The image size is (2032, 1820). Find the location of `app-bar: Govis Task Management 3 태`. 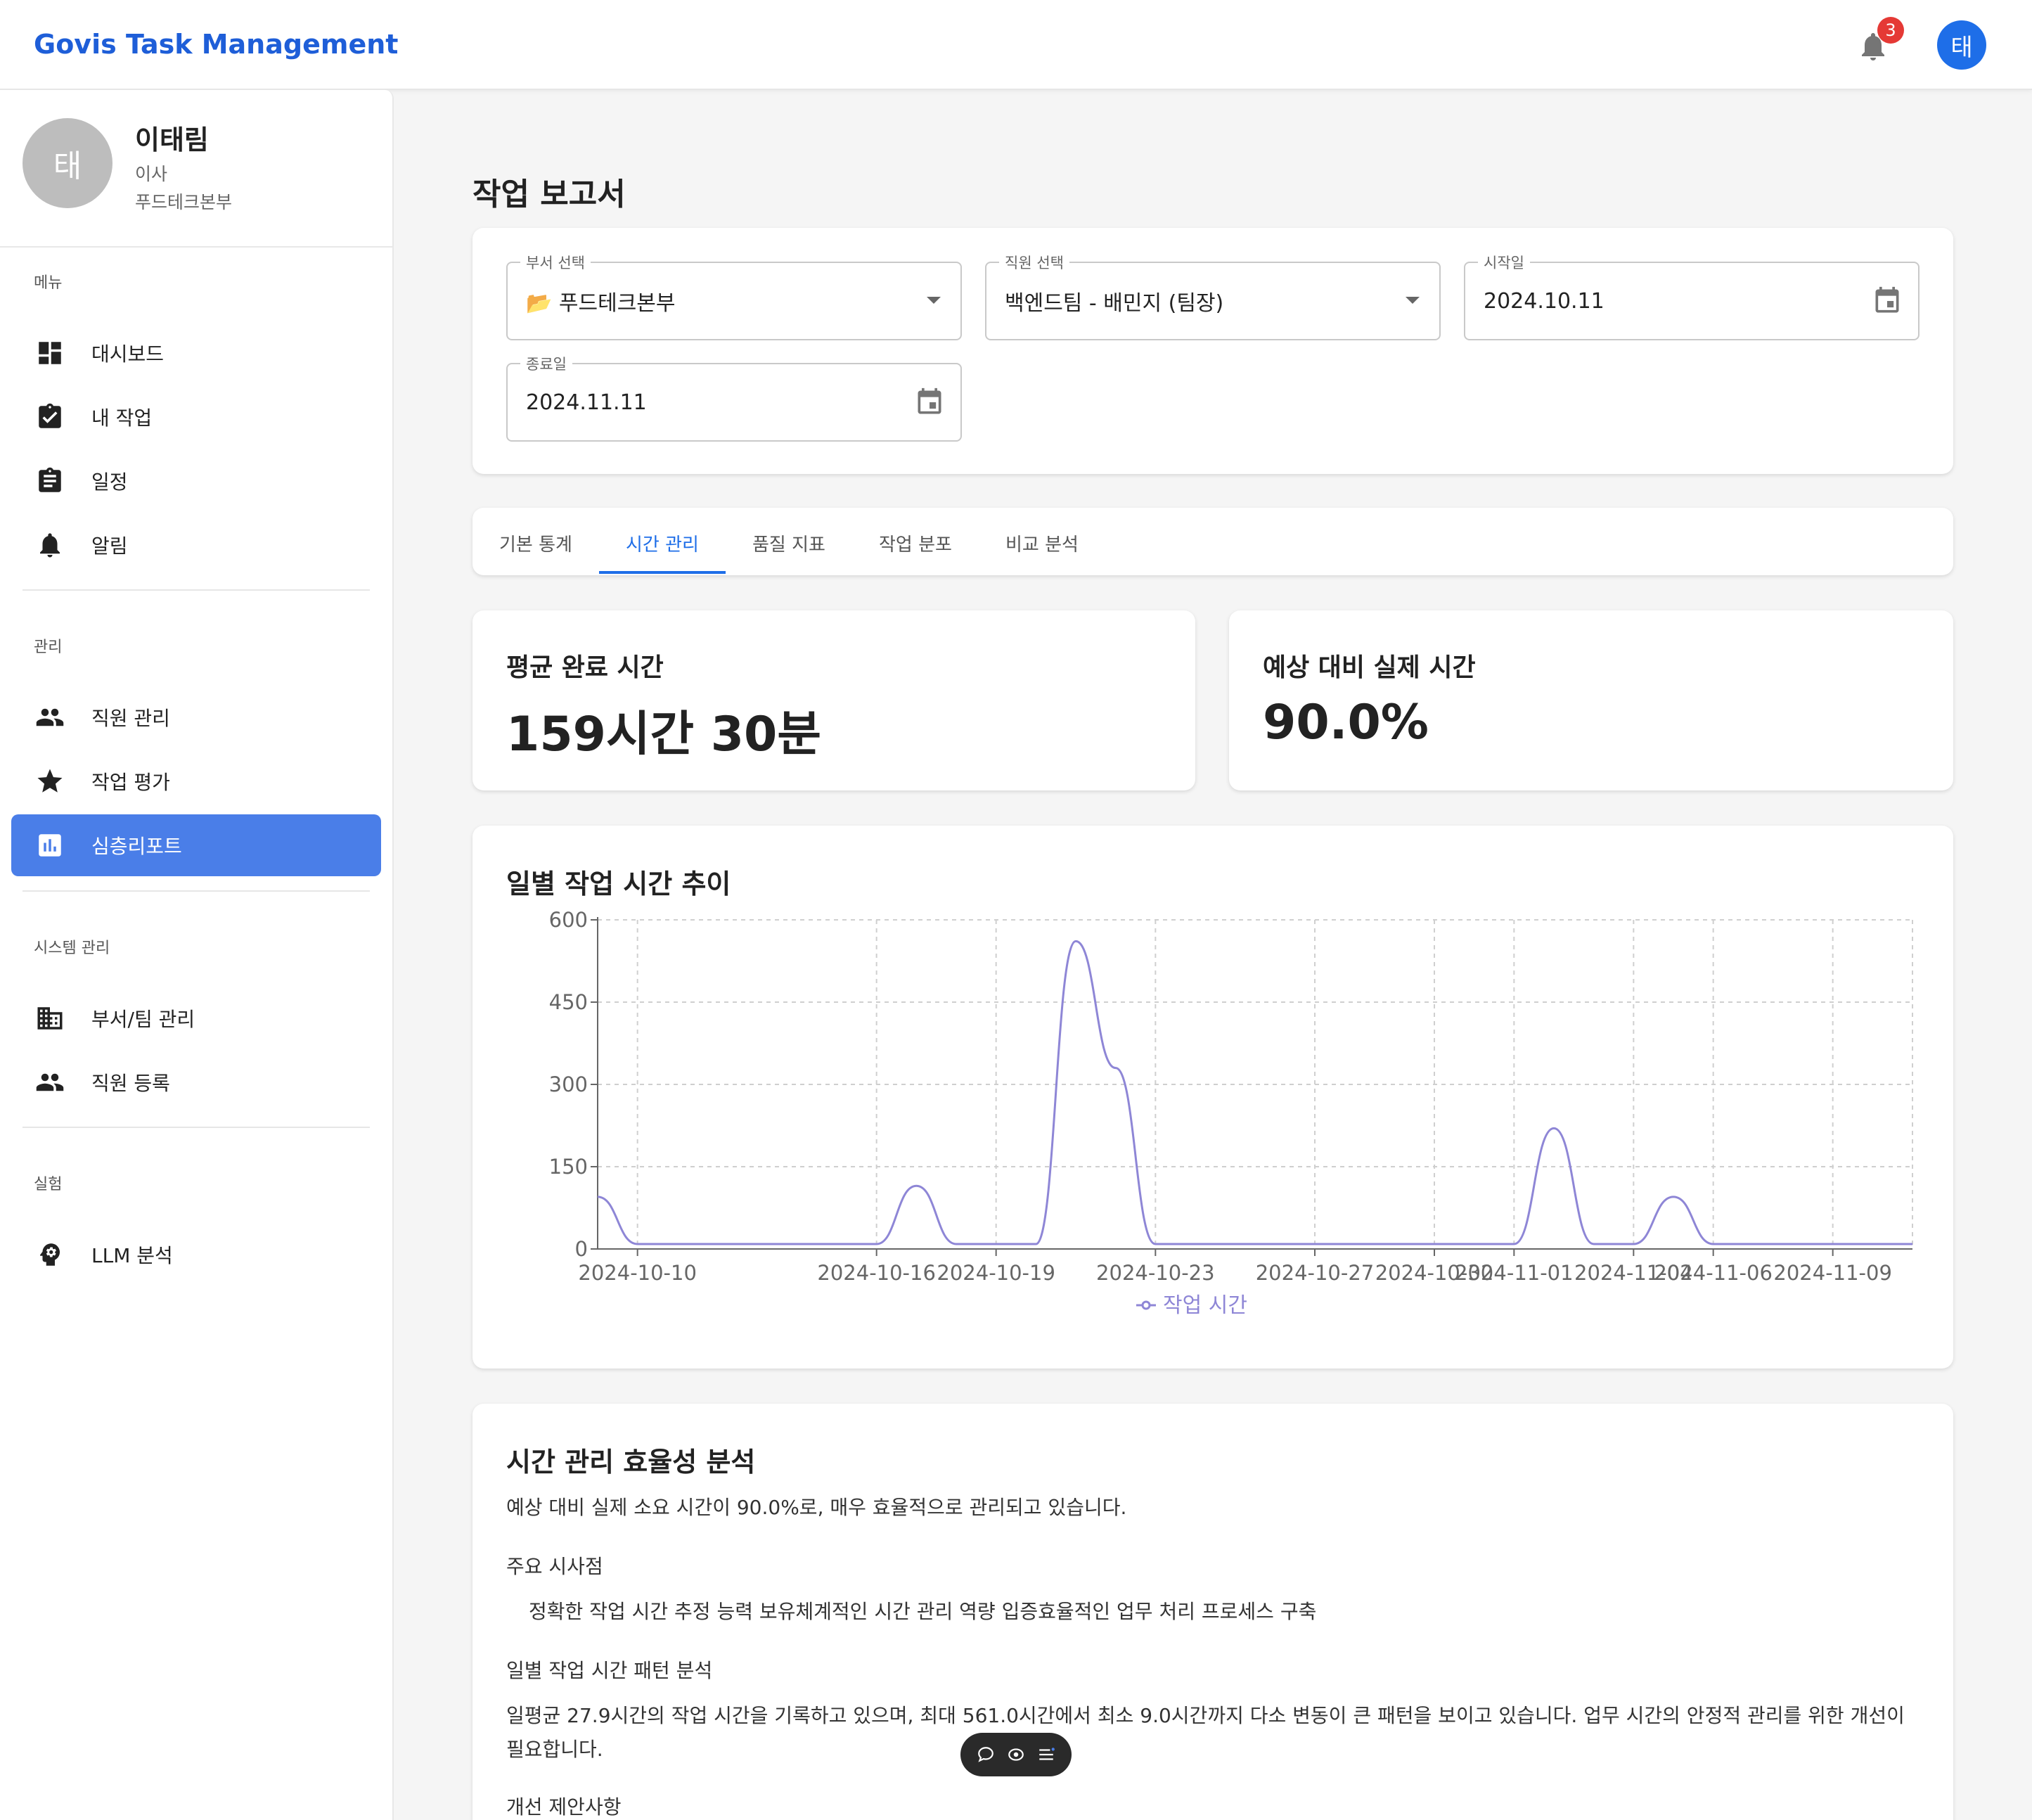

app-bar: Govis Task Management 3 태 is located at coordinates (1016, 45).